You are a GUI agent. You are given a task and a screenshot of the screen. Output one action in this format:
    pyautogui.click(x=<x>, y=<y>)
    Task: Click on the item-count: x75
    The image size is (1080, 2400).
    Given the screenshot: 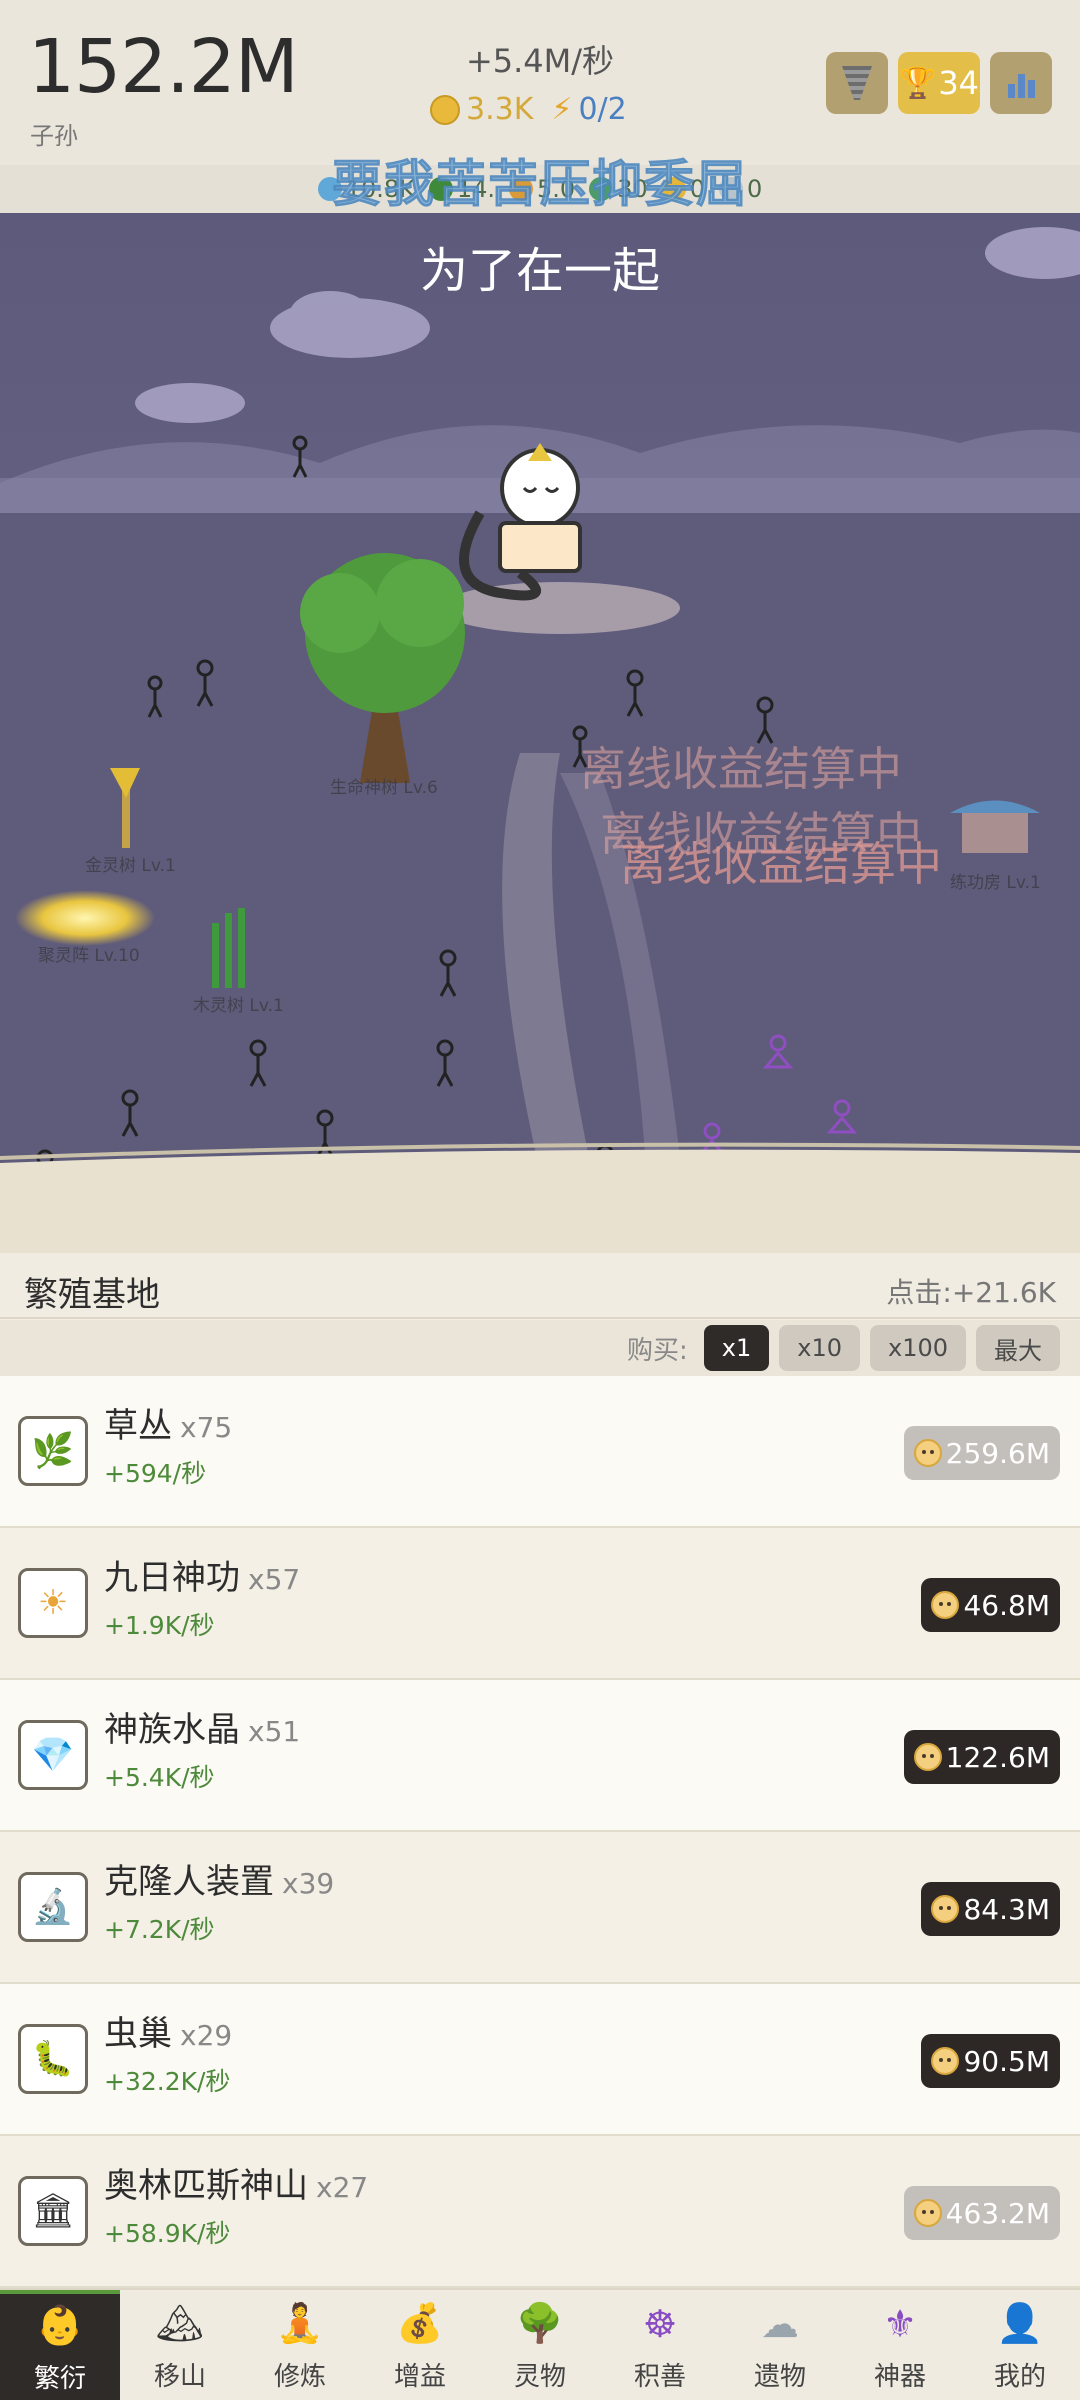 What is the action you would take?
    pyautogui.click(x=206, y=1427)
    